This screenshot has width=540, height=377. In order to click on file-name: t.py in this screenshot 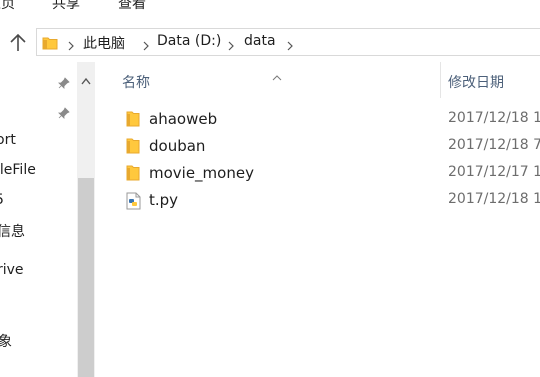, I will do `click(164, 200)`.